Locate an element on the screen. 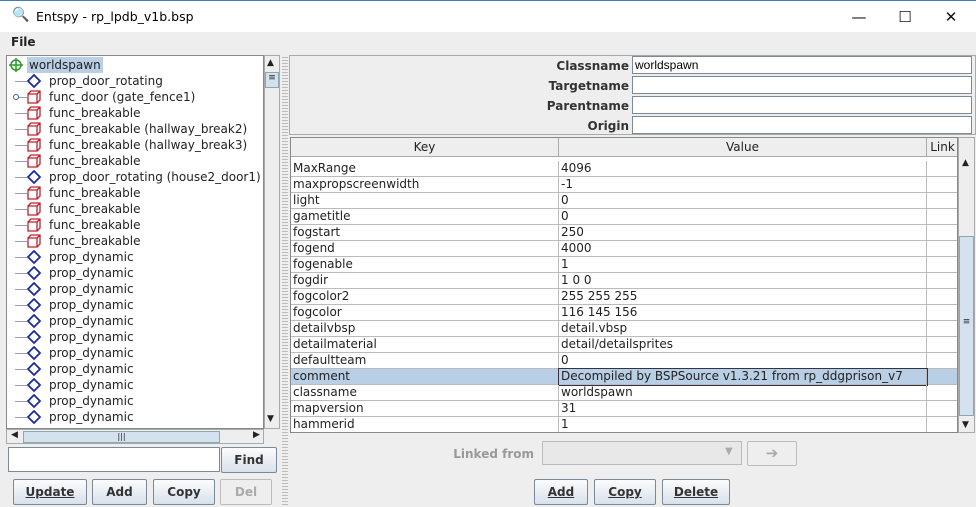 This screenshot has width=976, height=507. value-cell: detail/detailsprites is located at coordinates (743, 345).